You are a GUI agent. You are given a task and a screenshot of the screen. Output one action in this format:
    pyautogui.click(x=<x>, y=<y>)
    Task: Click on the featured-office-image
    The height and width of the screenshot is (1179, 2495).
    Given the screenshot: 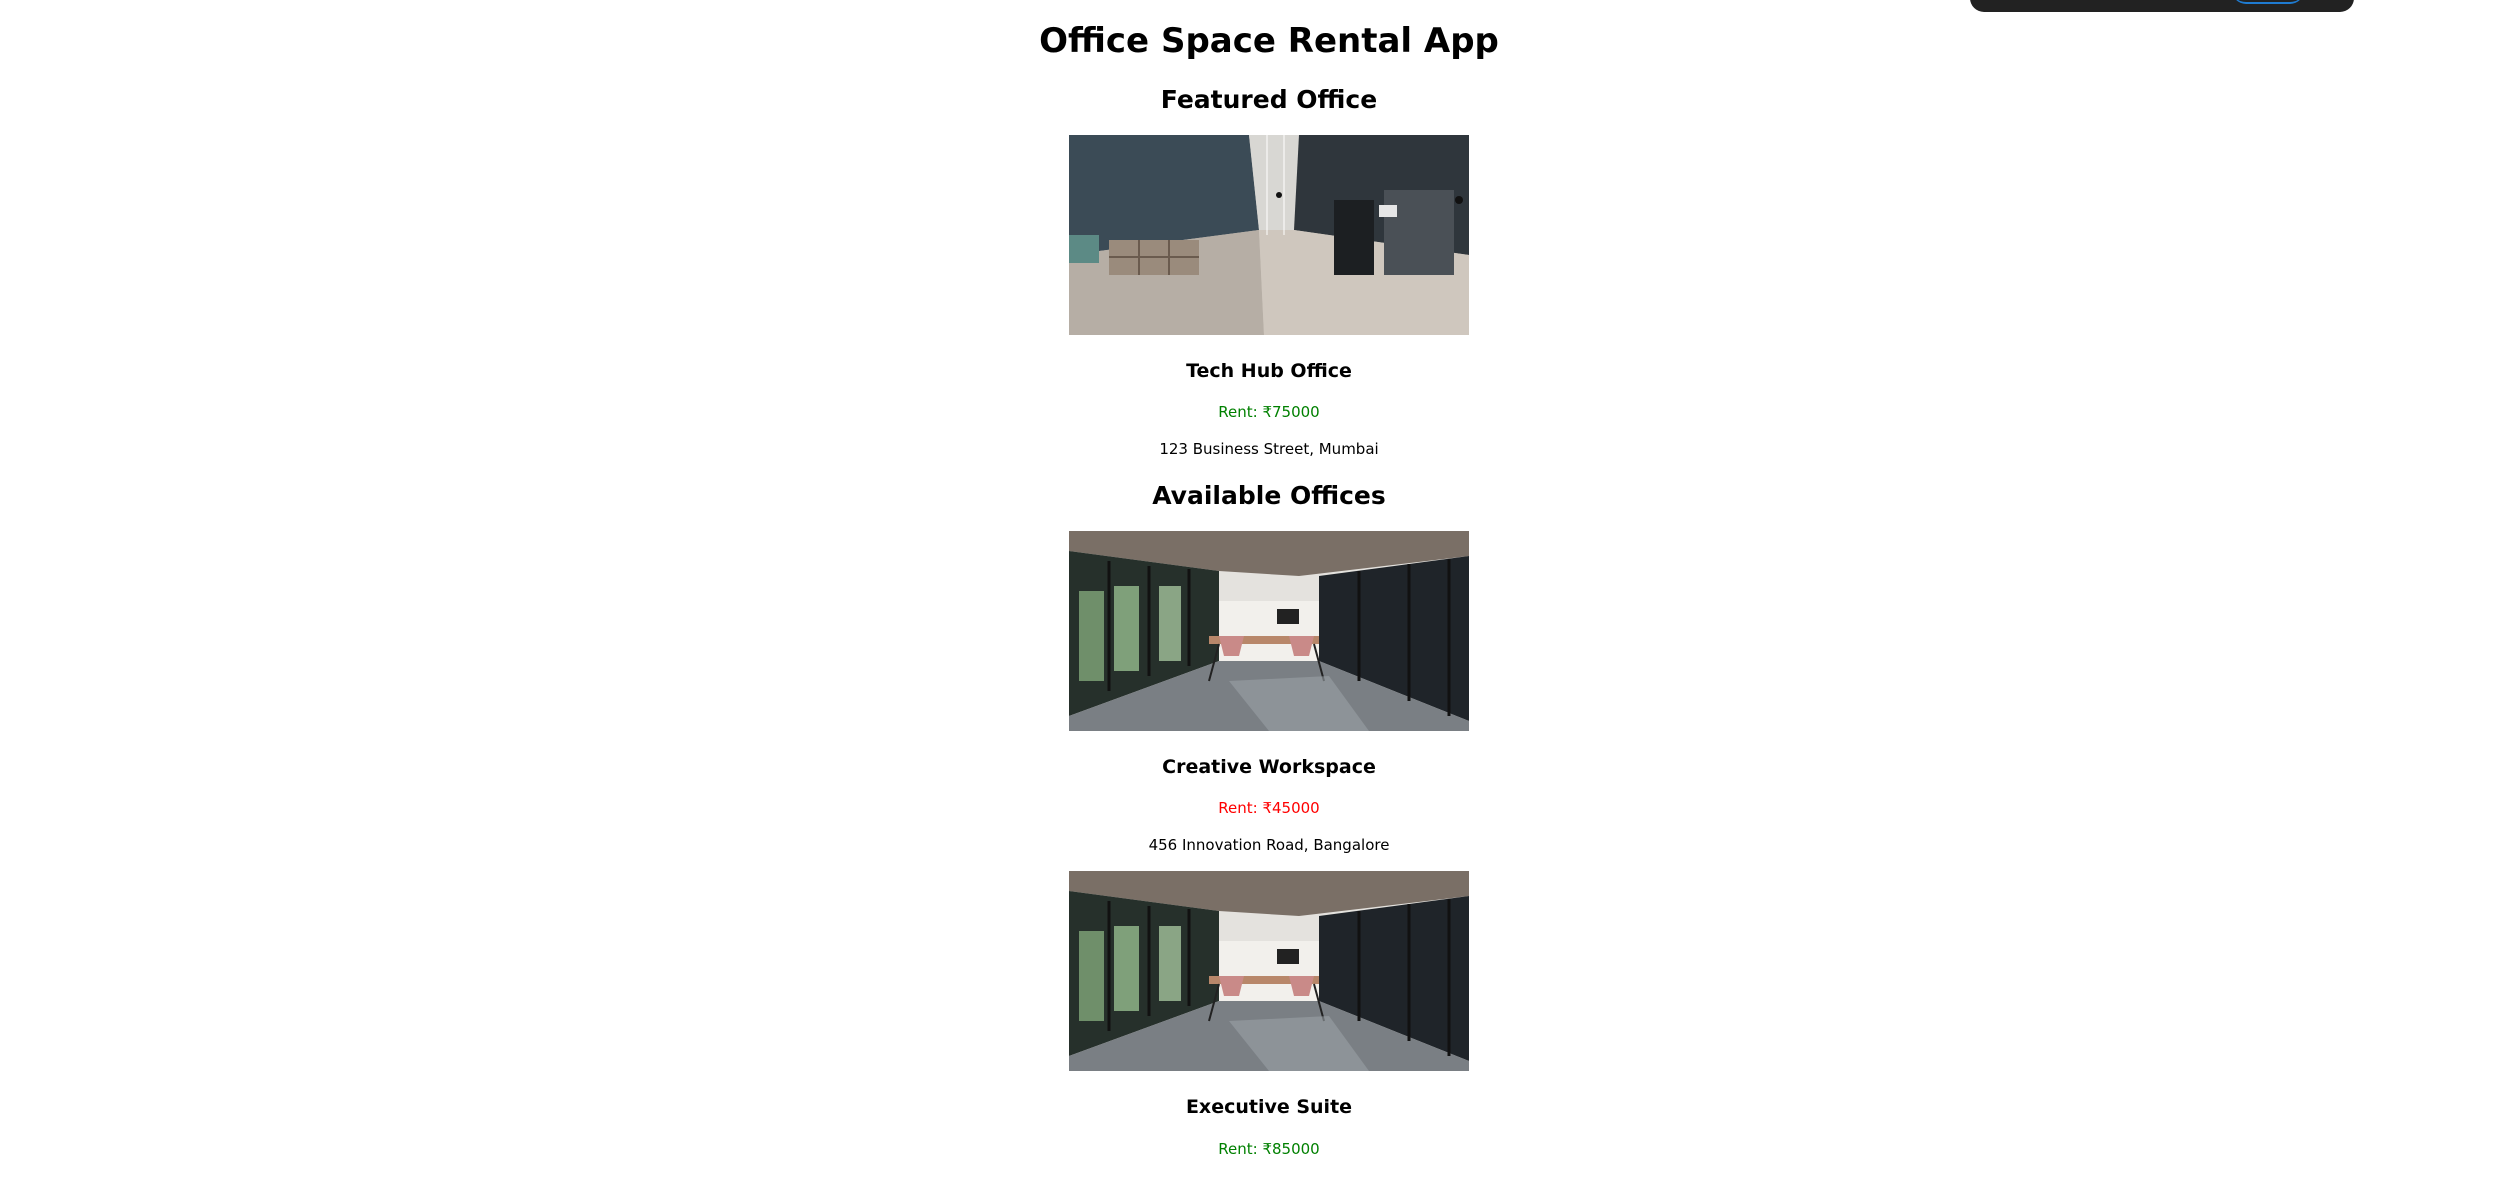 What is the action you would take?
    pyautogui.click(x=1269, y=235)
    